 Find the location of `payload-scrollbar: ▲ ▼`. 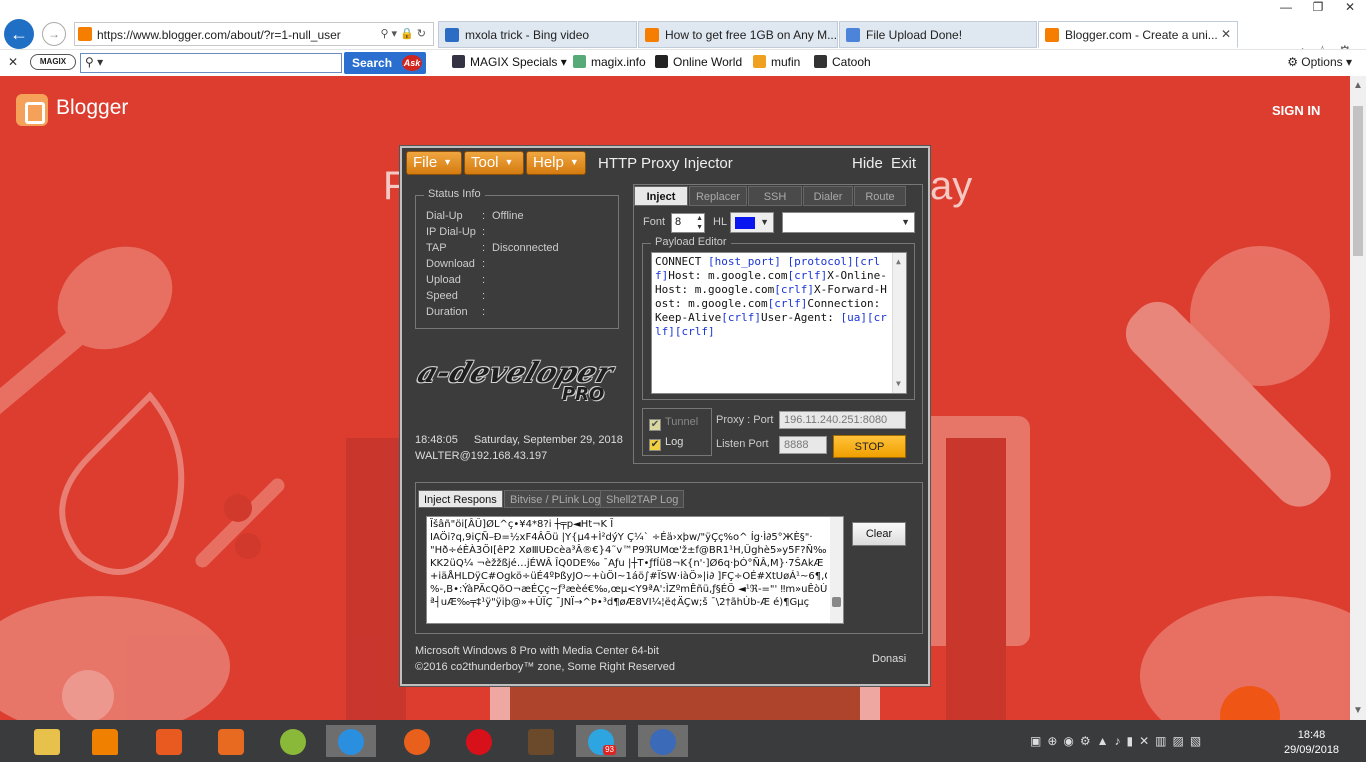

payload-scrollbar: ▲ ▼ is located at coordinates (899, 323).